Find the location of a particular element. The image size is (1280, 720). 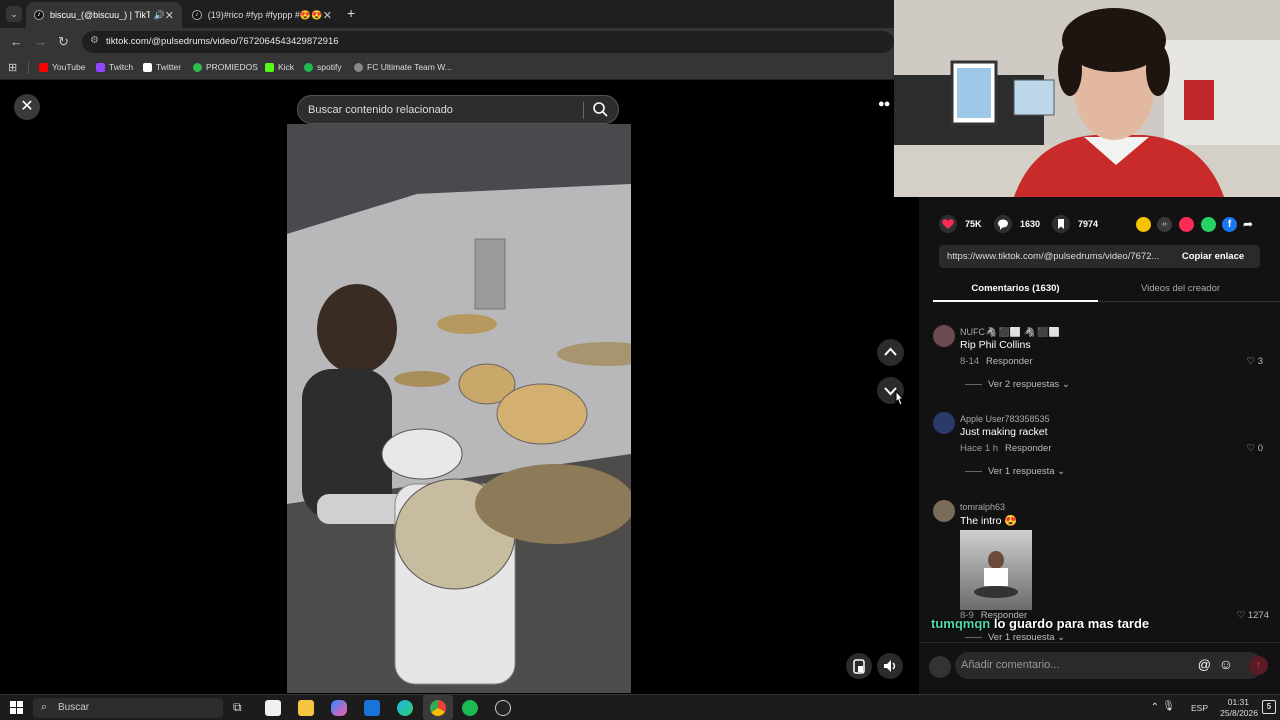

kick-icon is located at coordinates (269, 67).